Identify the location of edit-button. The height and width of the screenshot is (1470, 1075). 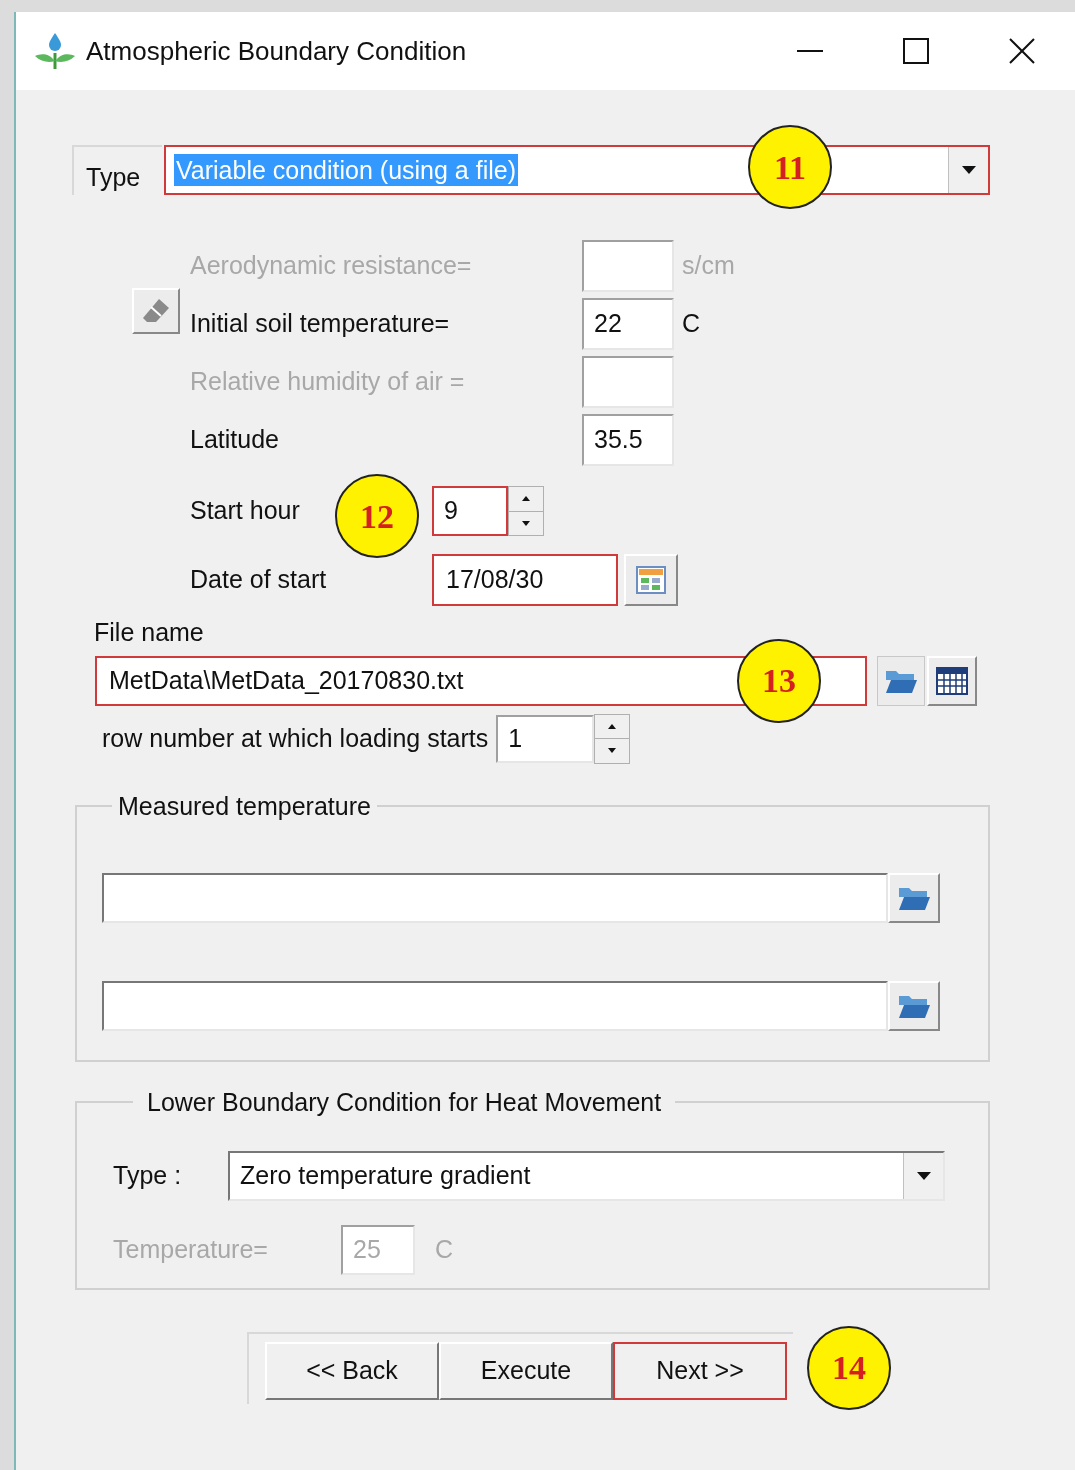
(156, 311).